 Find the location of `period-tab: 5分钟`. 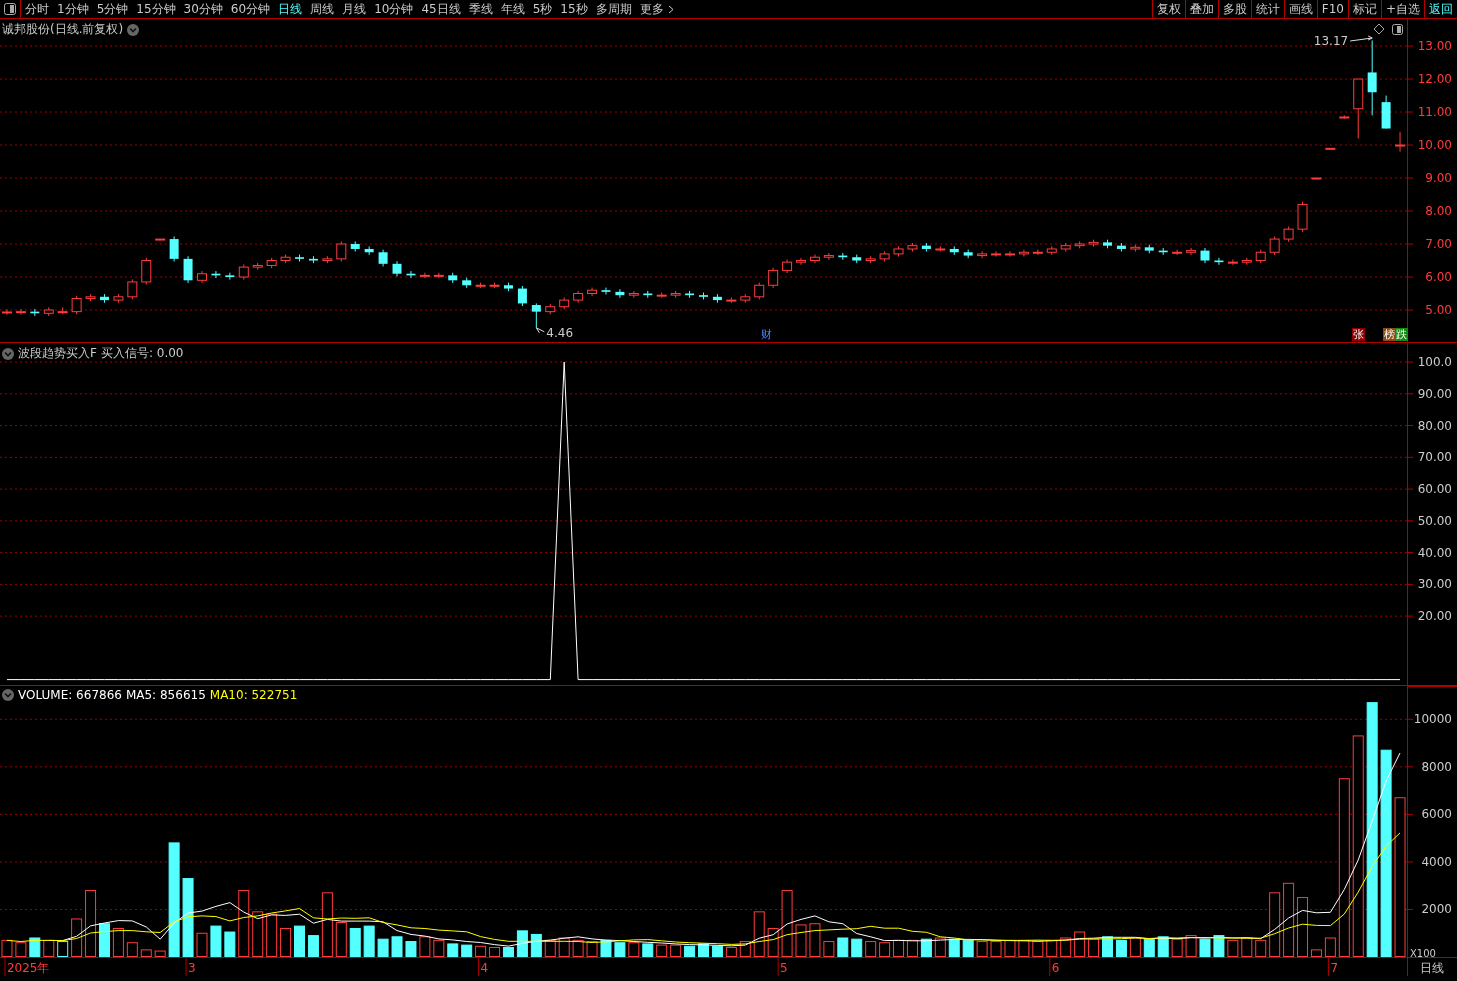

period-tab: 5分钟 is located at coordinates (112, 9).